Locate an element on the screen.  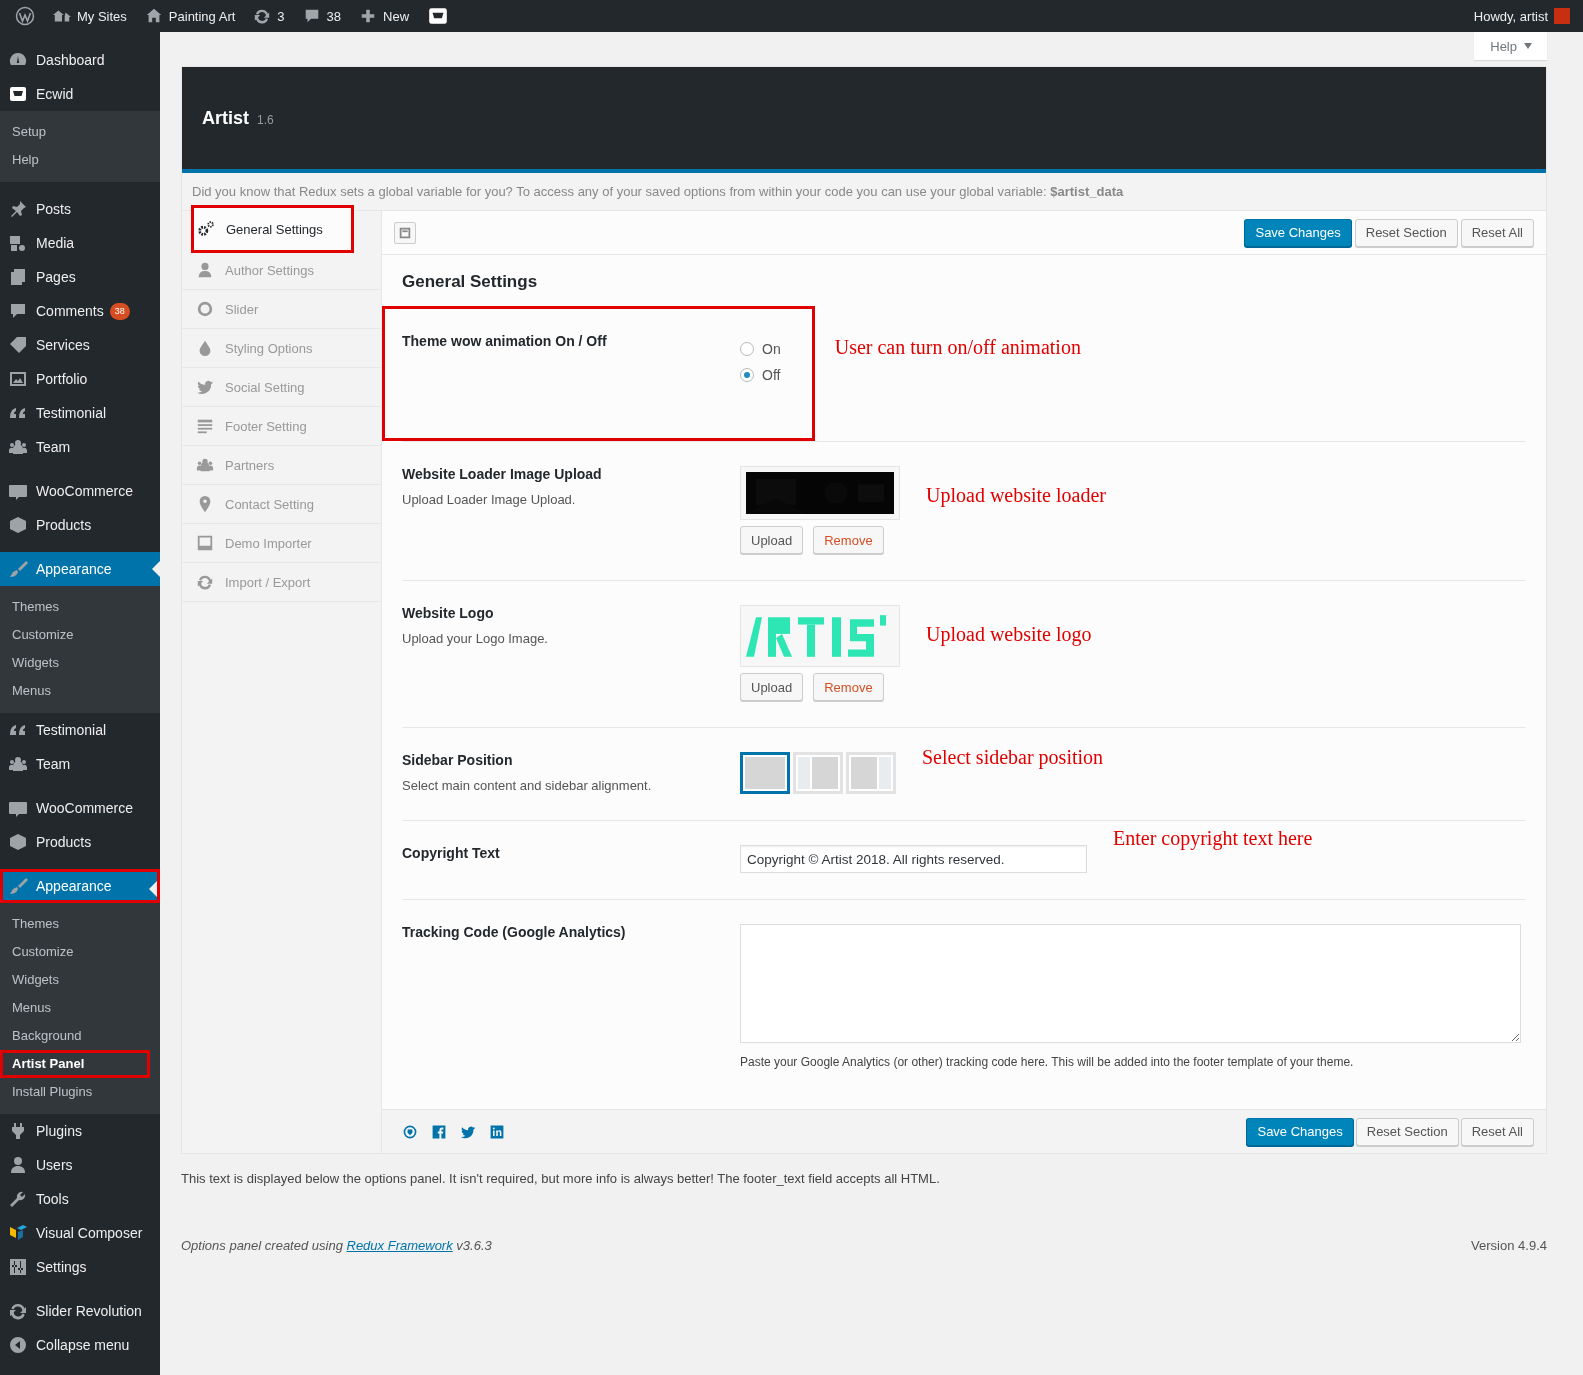
annotation-text: User can turn on/off animation is located at coordinates (957, 347).